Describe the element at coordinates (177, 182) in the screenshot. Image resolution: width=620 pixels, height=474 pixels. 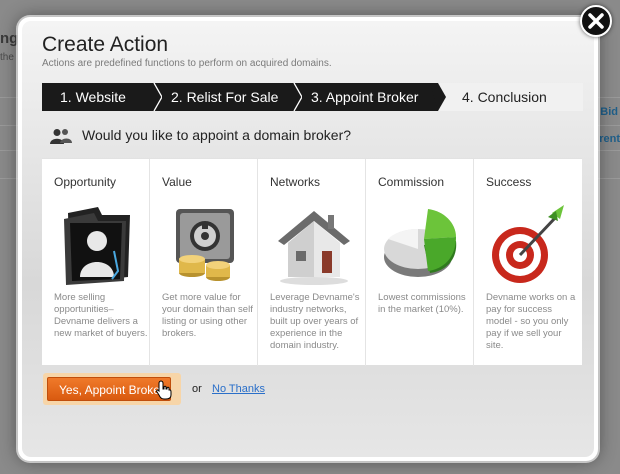
I see `feature-title: Value` at that location.